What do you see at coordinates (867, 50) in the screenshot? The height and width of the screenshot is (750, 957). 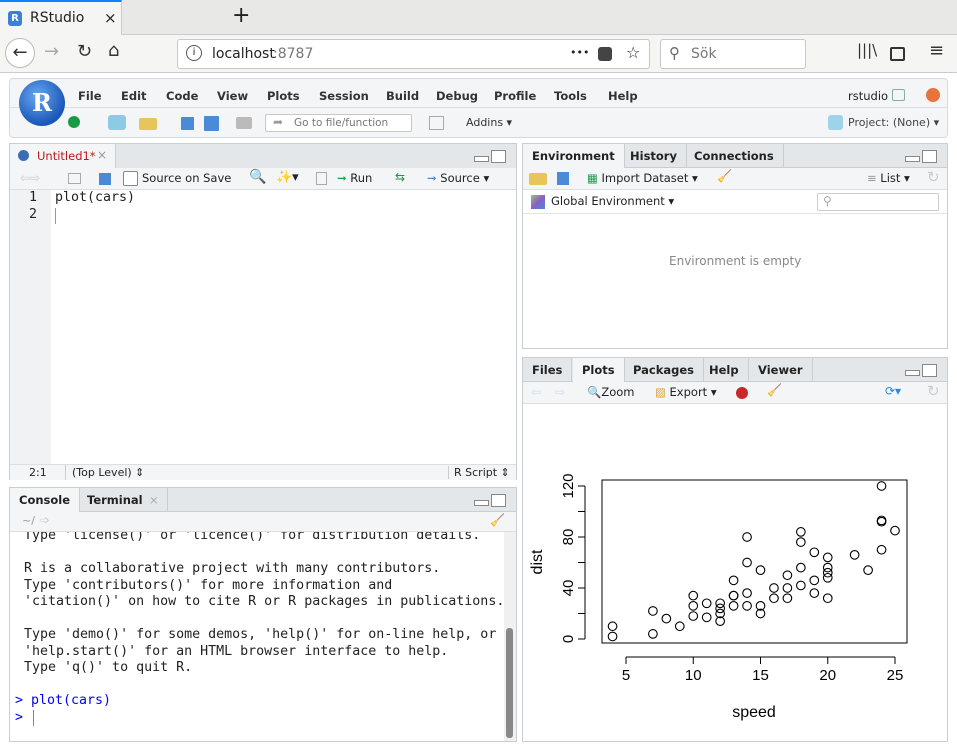 I see `library-icon: |||\` at bounding box center [867, 50].